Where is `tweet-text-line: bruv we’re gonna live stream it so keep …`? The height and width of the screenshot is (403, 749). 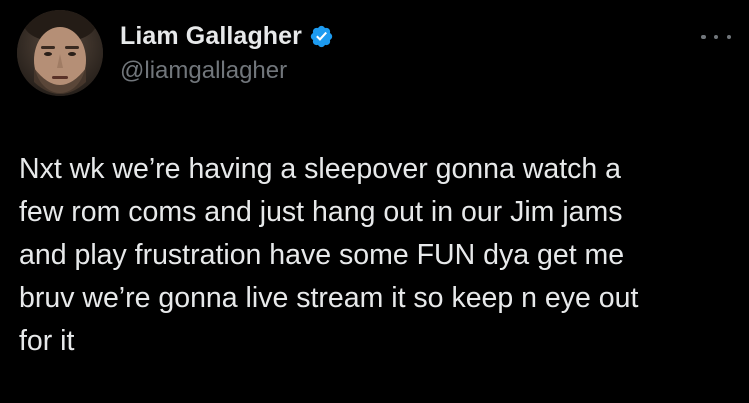
tweet-text-line: bruv we’re gonna live stream it so keep … is located at coordinates (329, 298).